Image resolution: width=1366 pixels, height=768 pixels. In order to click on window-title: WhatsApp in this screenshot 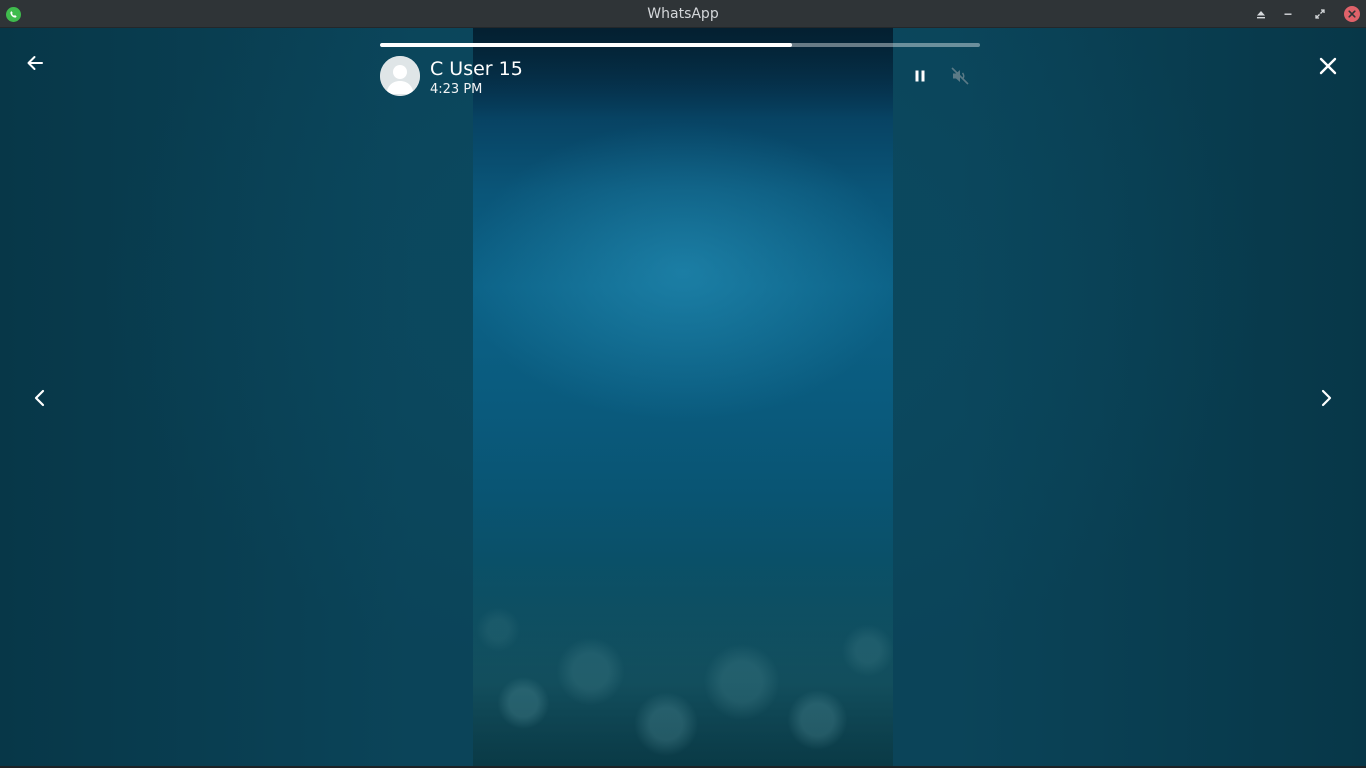, I will do `click(683, 14)`.